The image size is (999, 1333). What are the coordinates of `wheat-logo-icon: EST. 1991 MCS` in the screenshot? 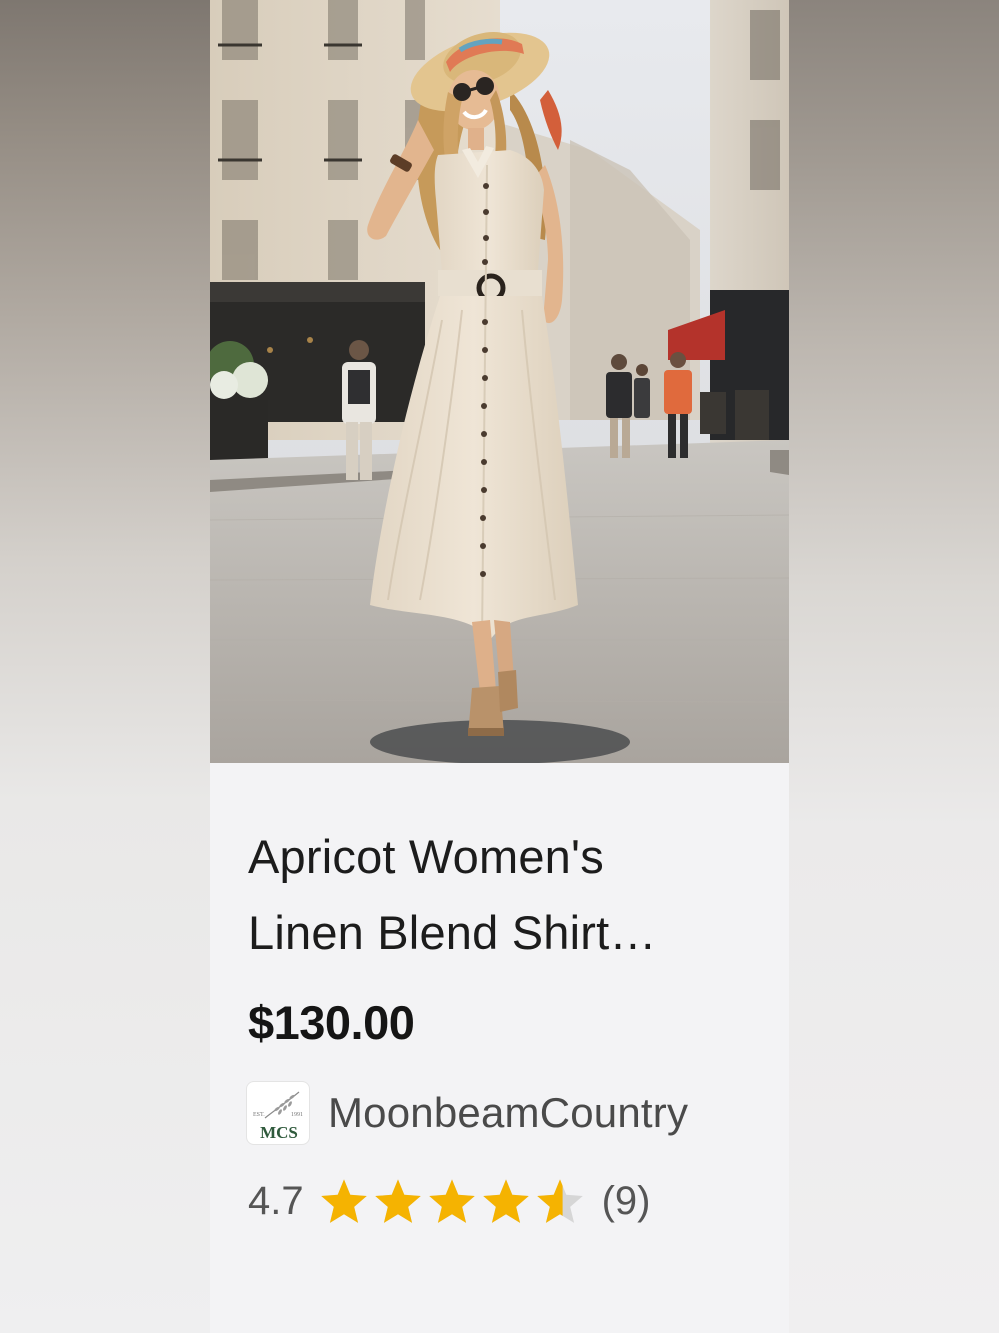 It's located at (278, 1116).